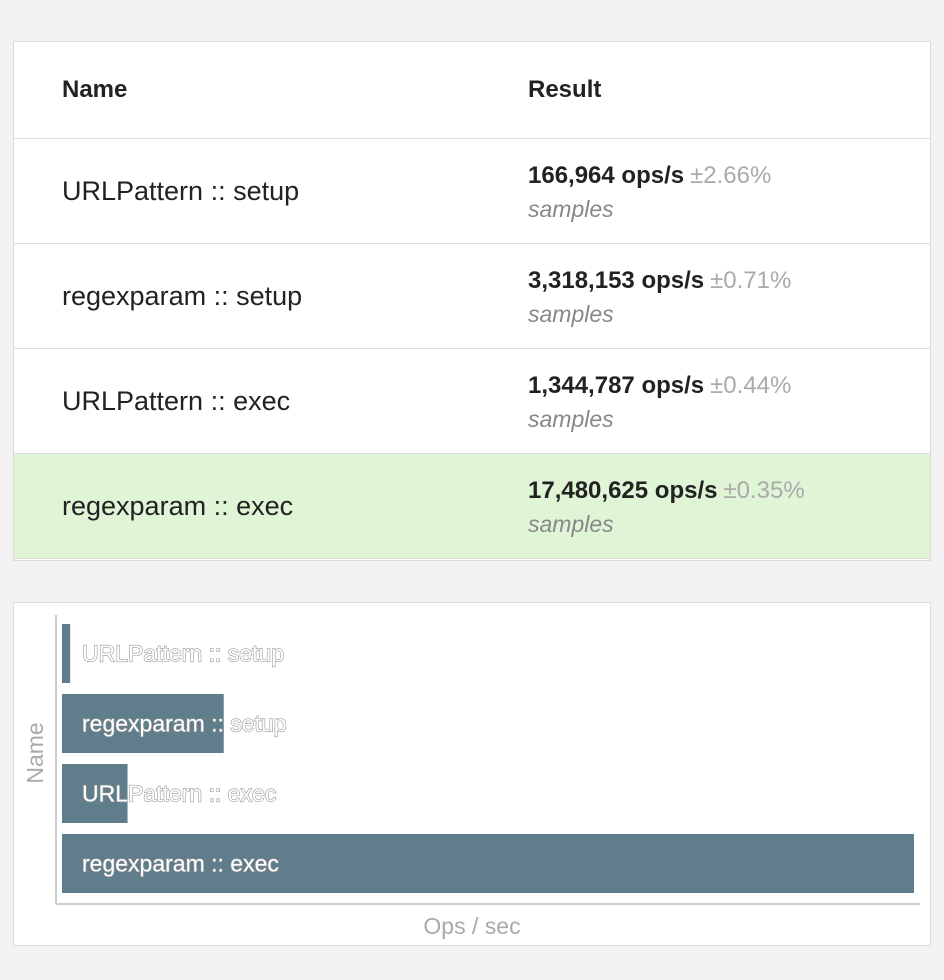 The height and width of the screenshot is (980, 944). What do you see at coordinates (35, 752) in the screenshot?
I see `y-axis-label: Name` at bounding box center [35, 752].